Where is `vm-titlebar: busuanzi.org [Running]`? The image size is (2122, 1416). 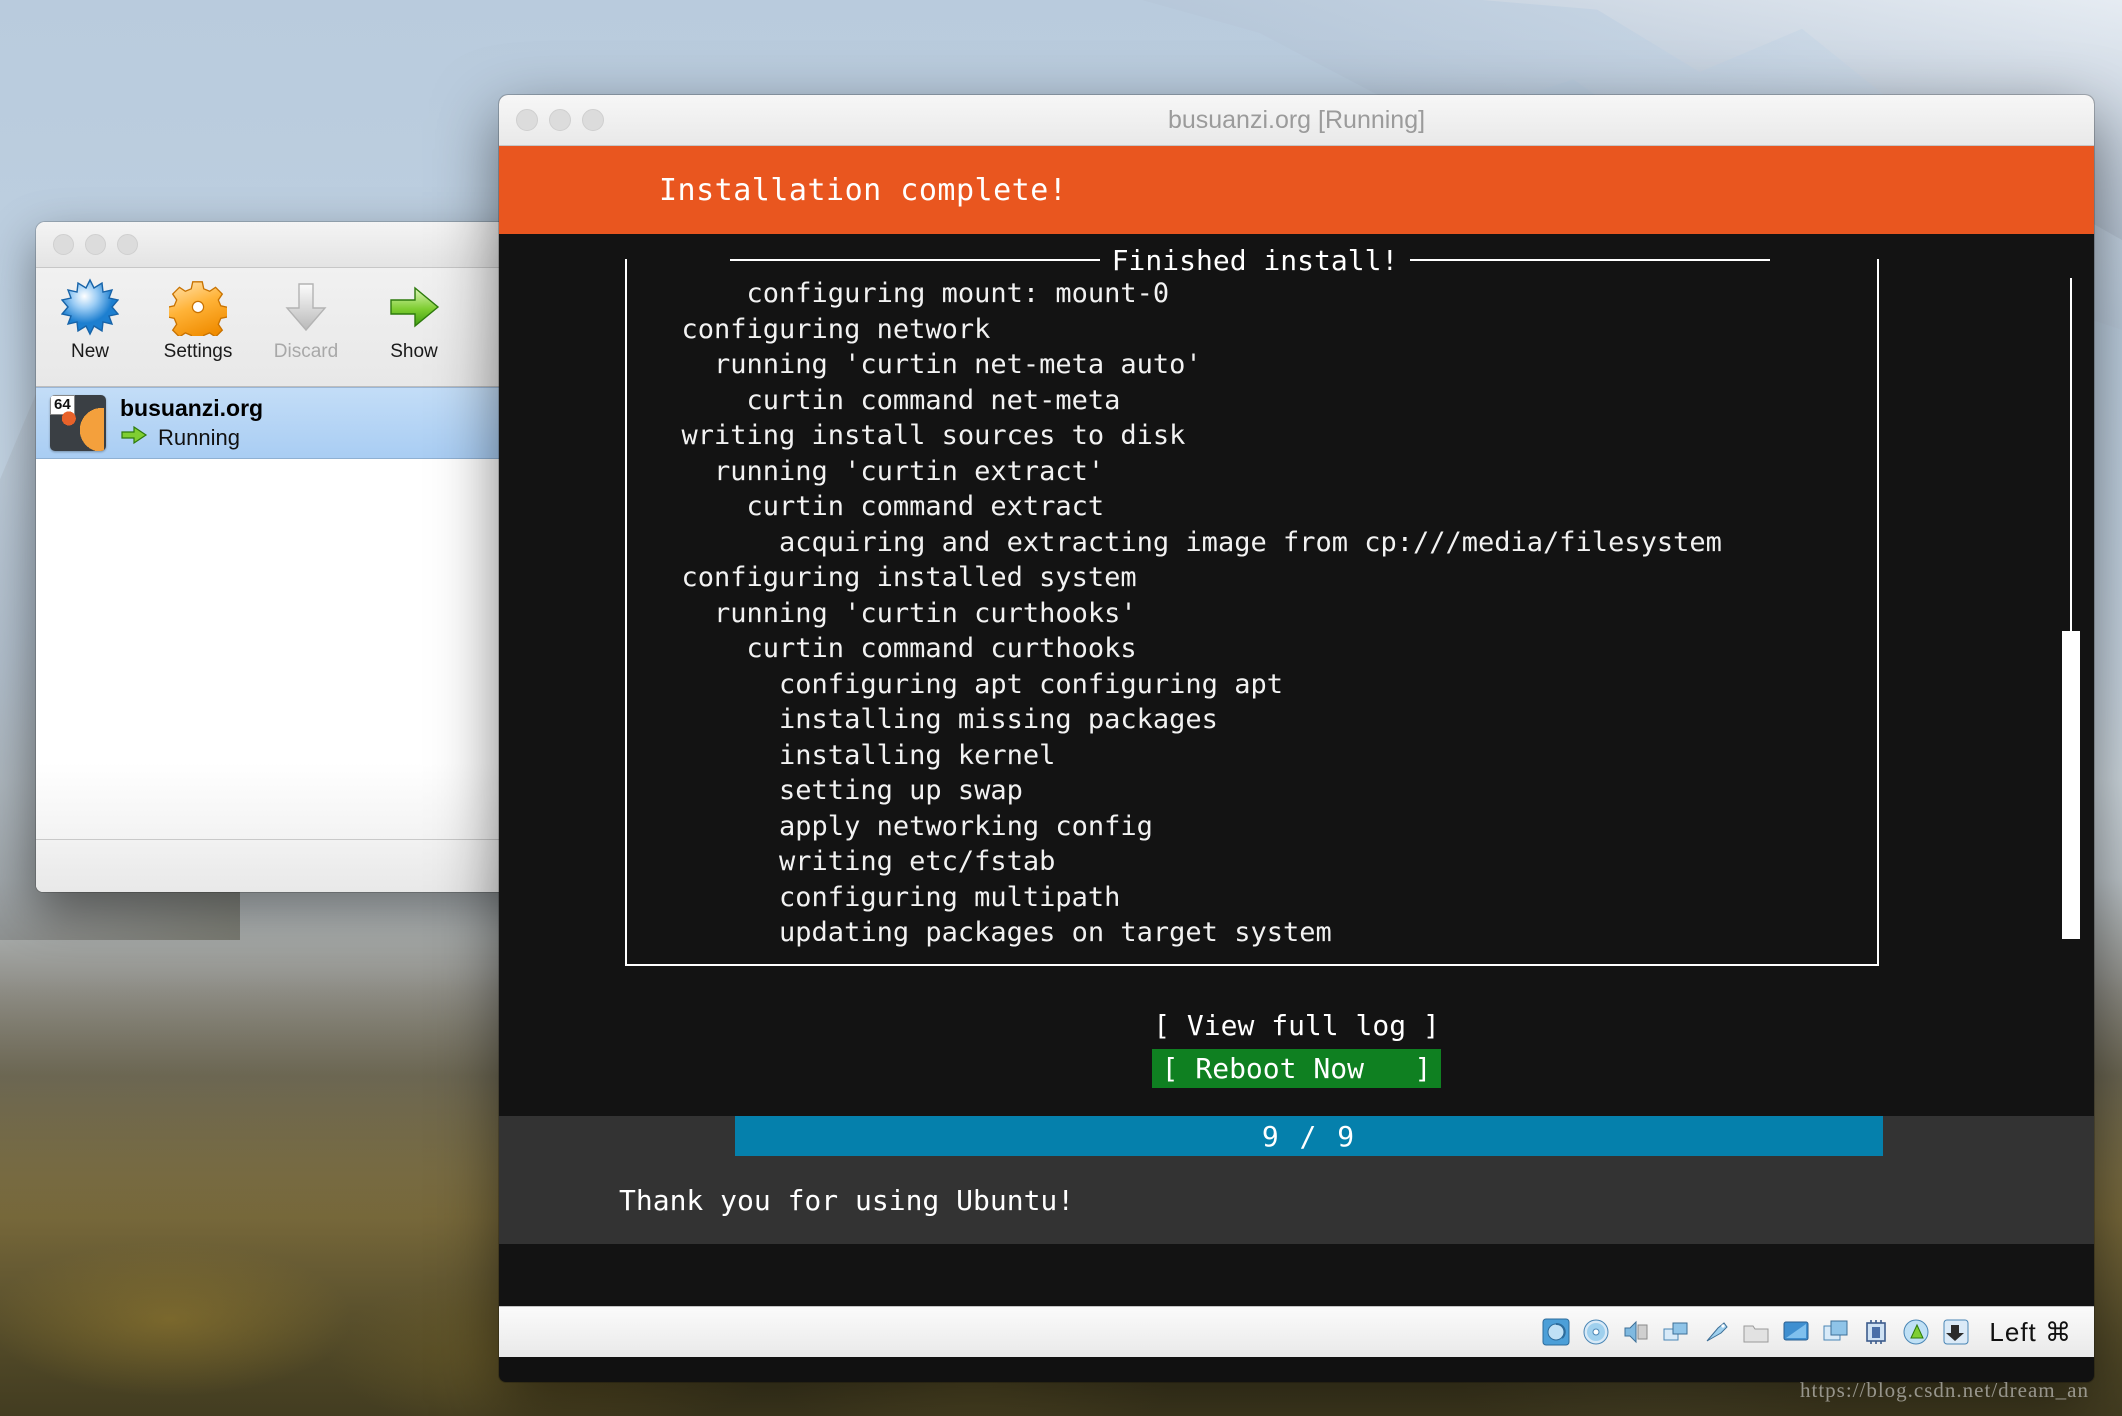 vm-titlebar: busuanzi.org [Running] is located at coordinates (1296, 120).